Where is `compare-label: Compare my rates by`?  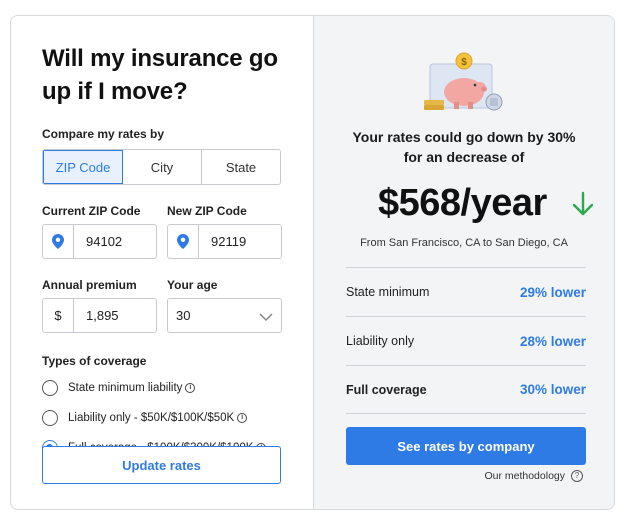 compare-label: Compare my rates by is located at coordinates (103, 134).